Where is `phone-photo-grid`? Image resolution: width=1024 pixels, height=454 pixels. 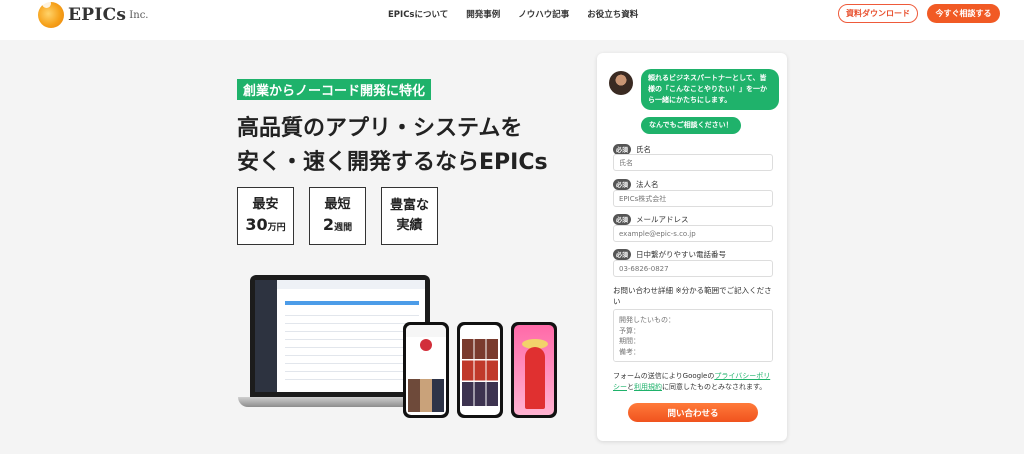 phone-photo-grid is located at coordinates (426, 395).